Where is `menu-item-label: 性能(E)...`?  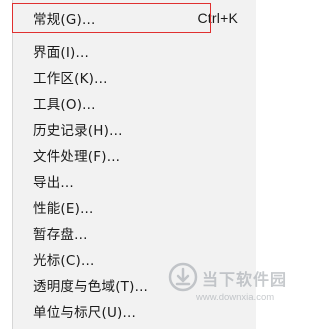 menu-item-label: 性能(E)... is located at coordinates (63, 209).